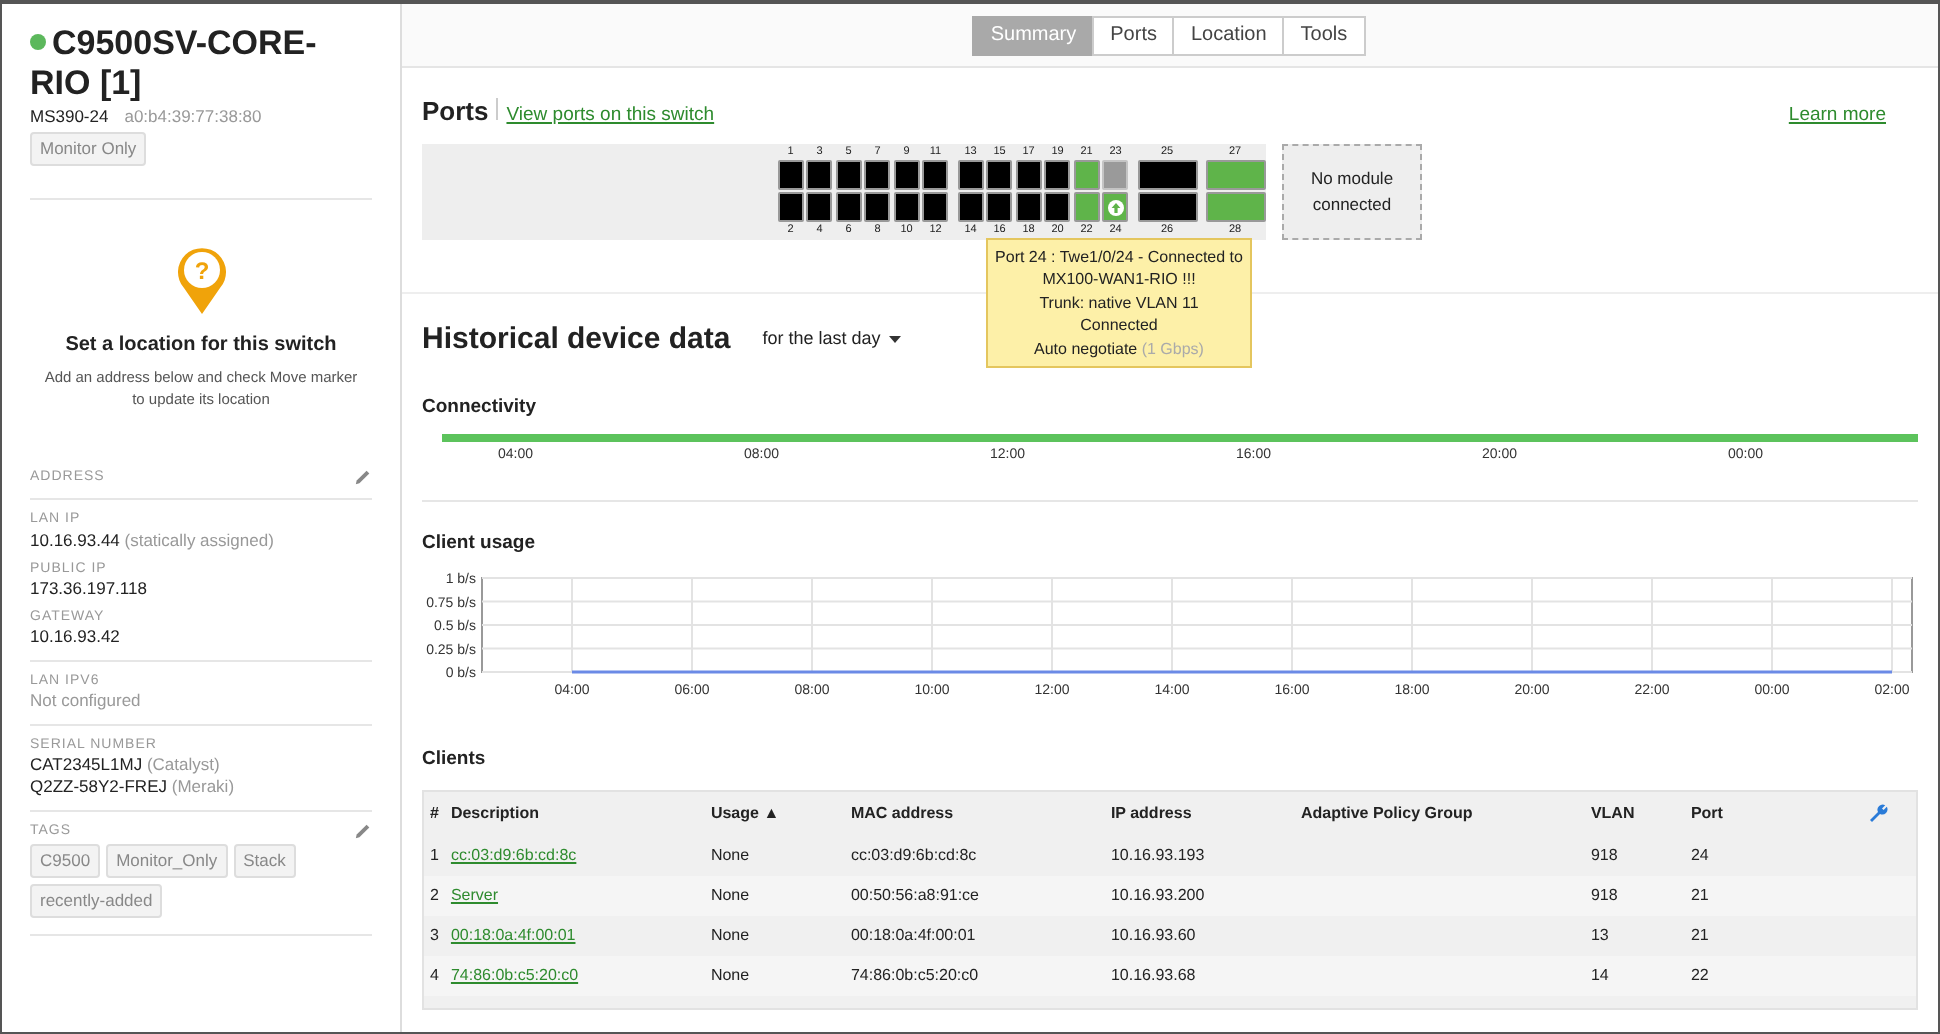 This screenshot has width=1940, height=1034. I want to click on tab: Ports, so click(1133, 35).